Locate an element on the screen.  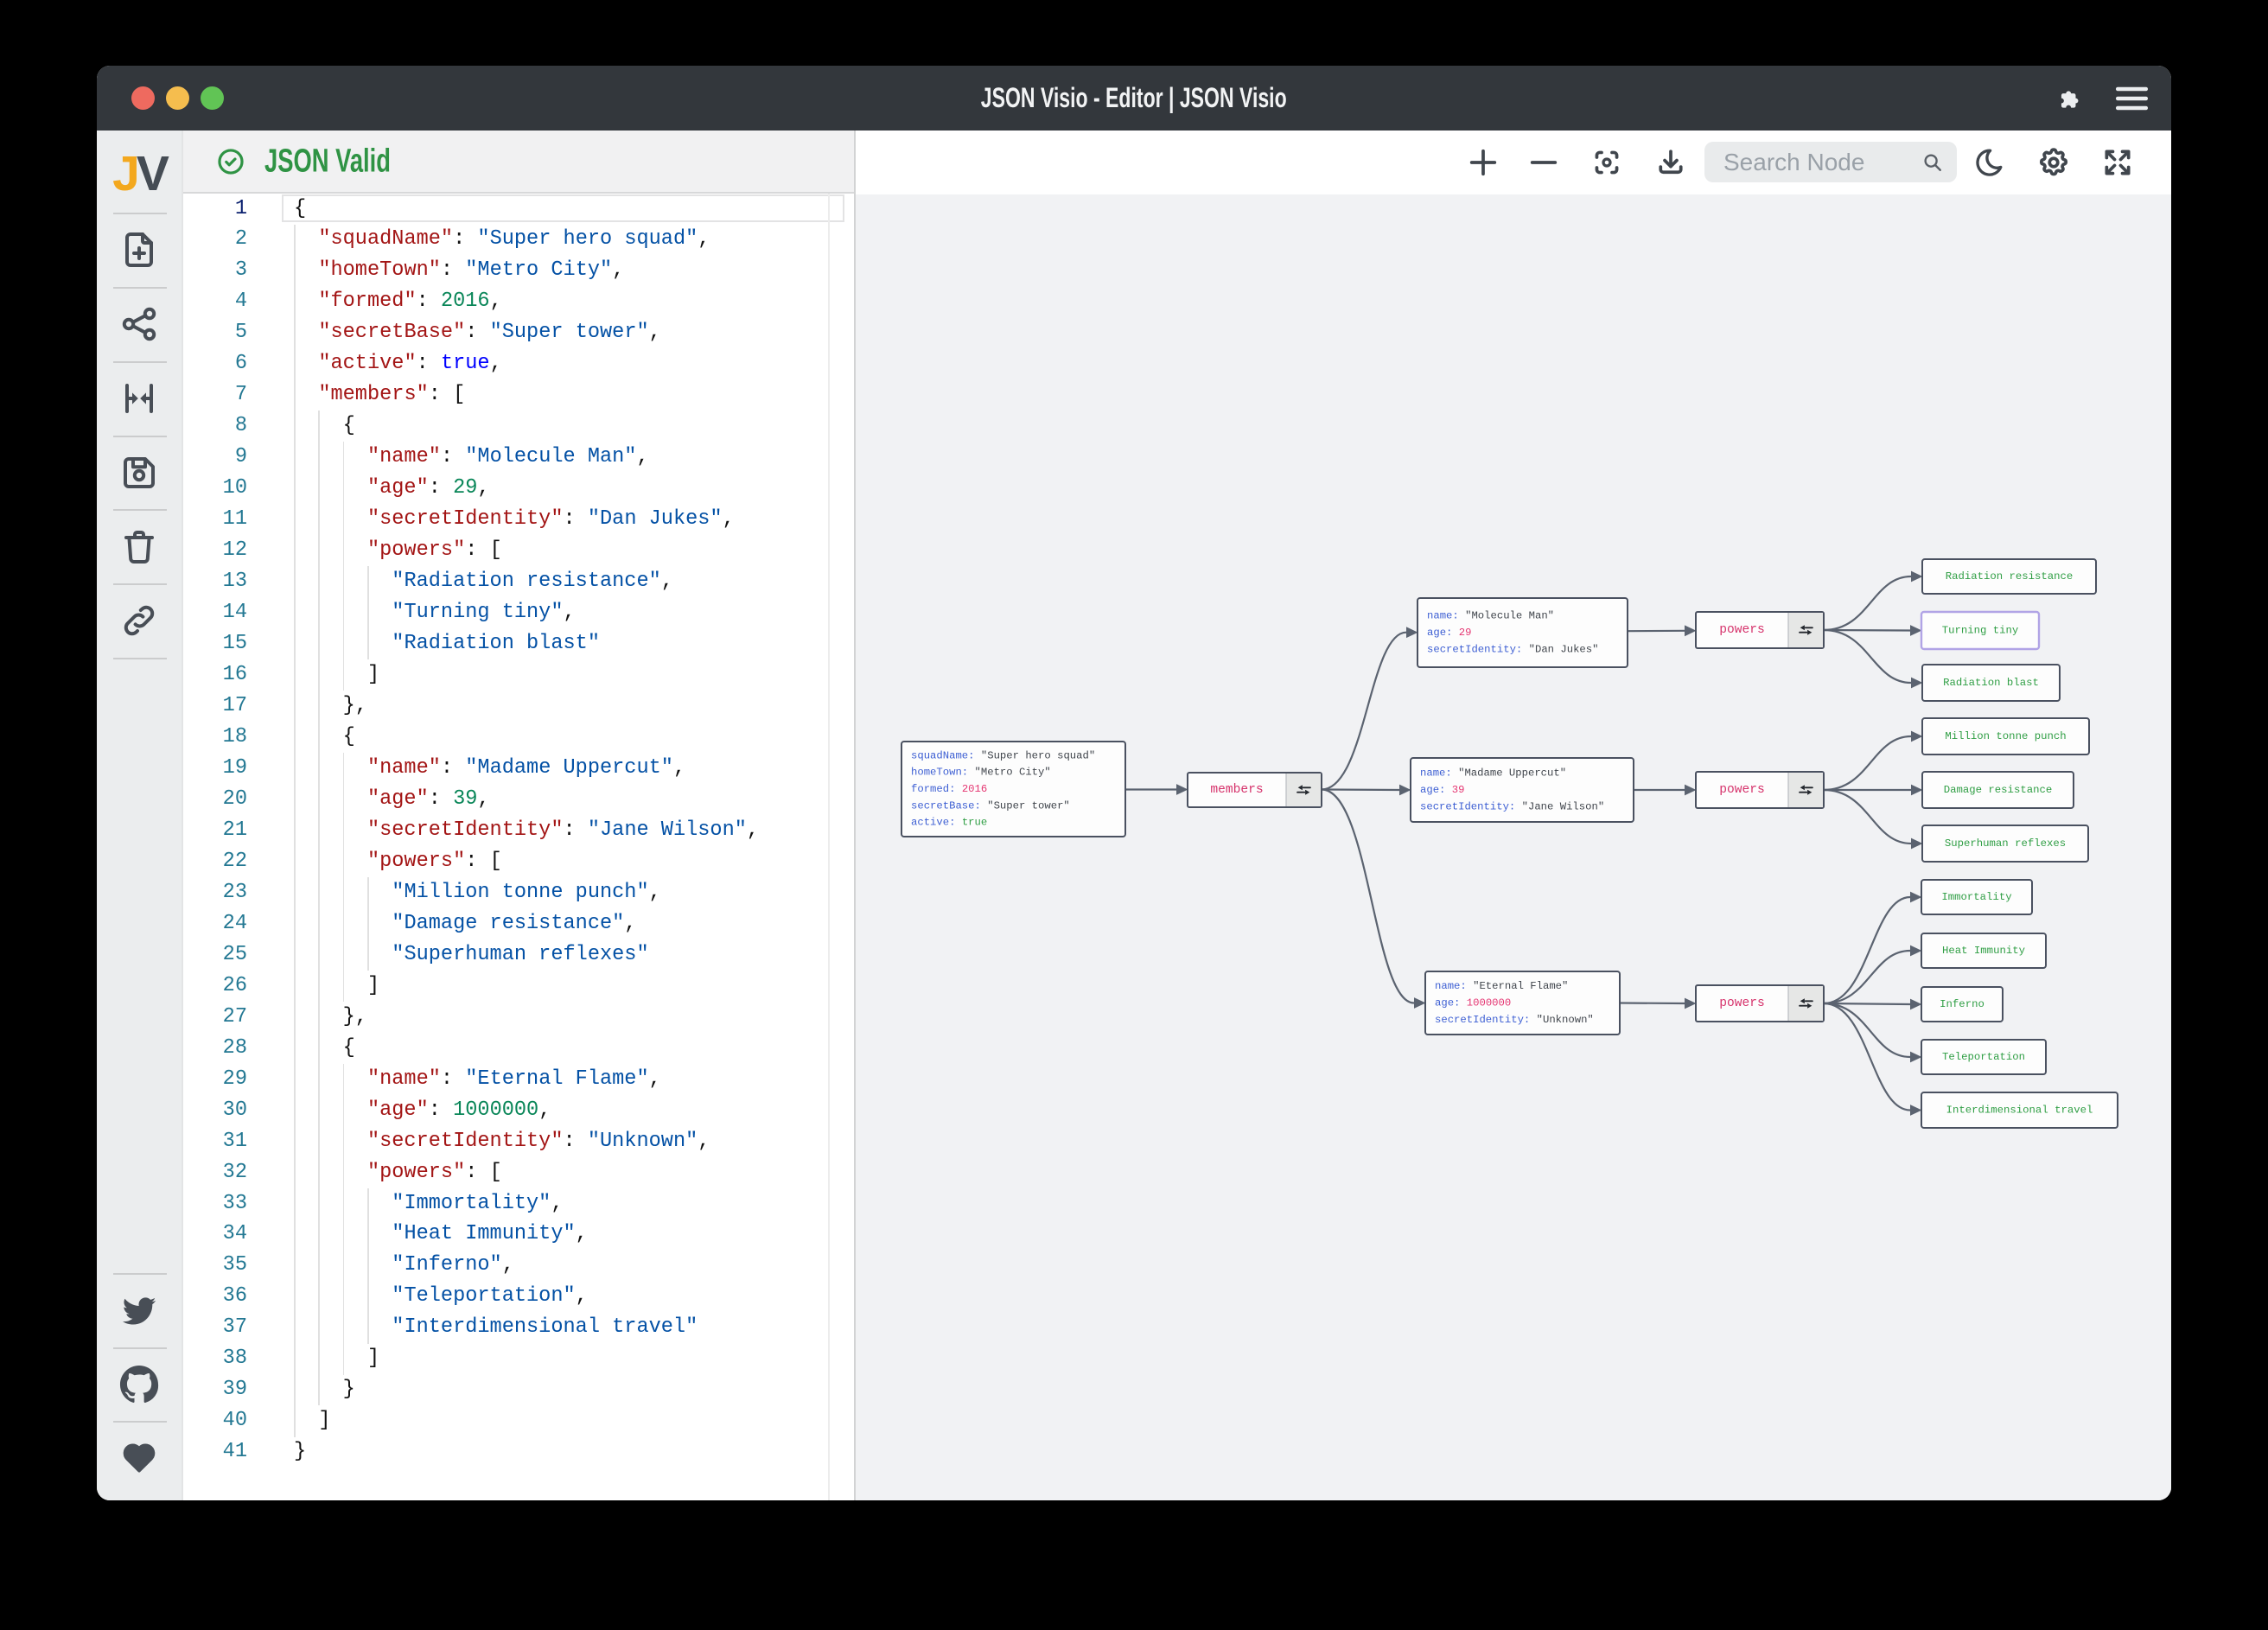
svg-text: Inferno is located at coordinates (1962, 1004).